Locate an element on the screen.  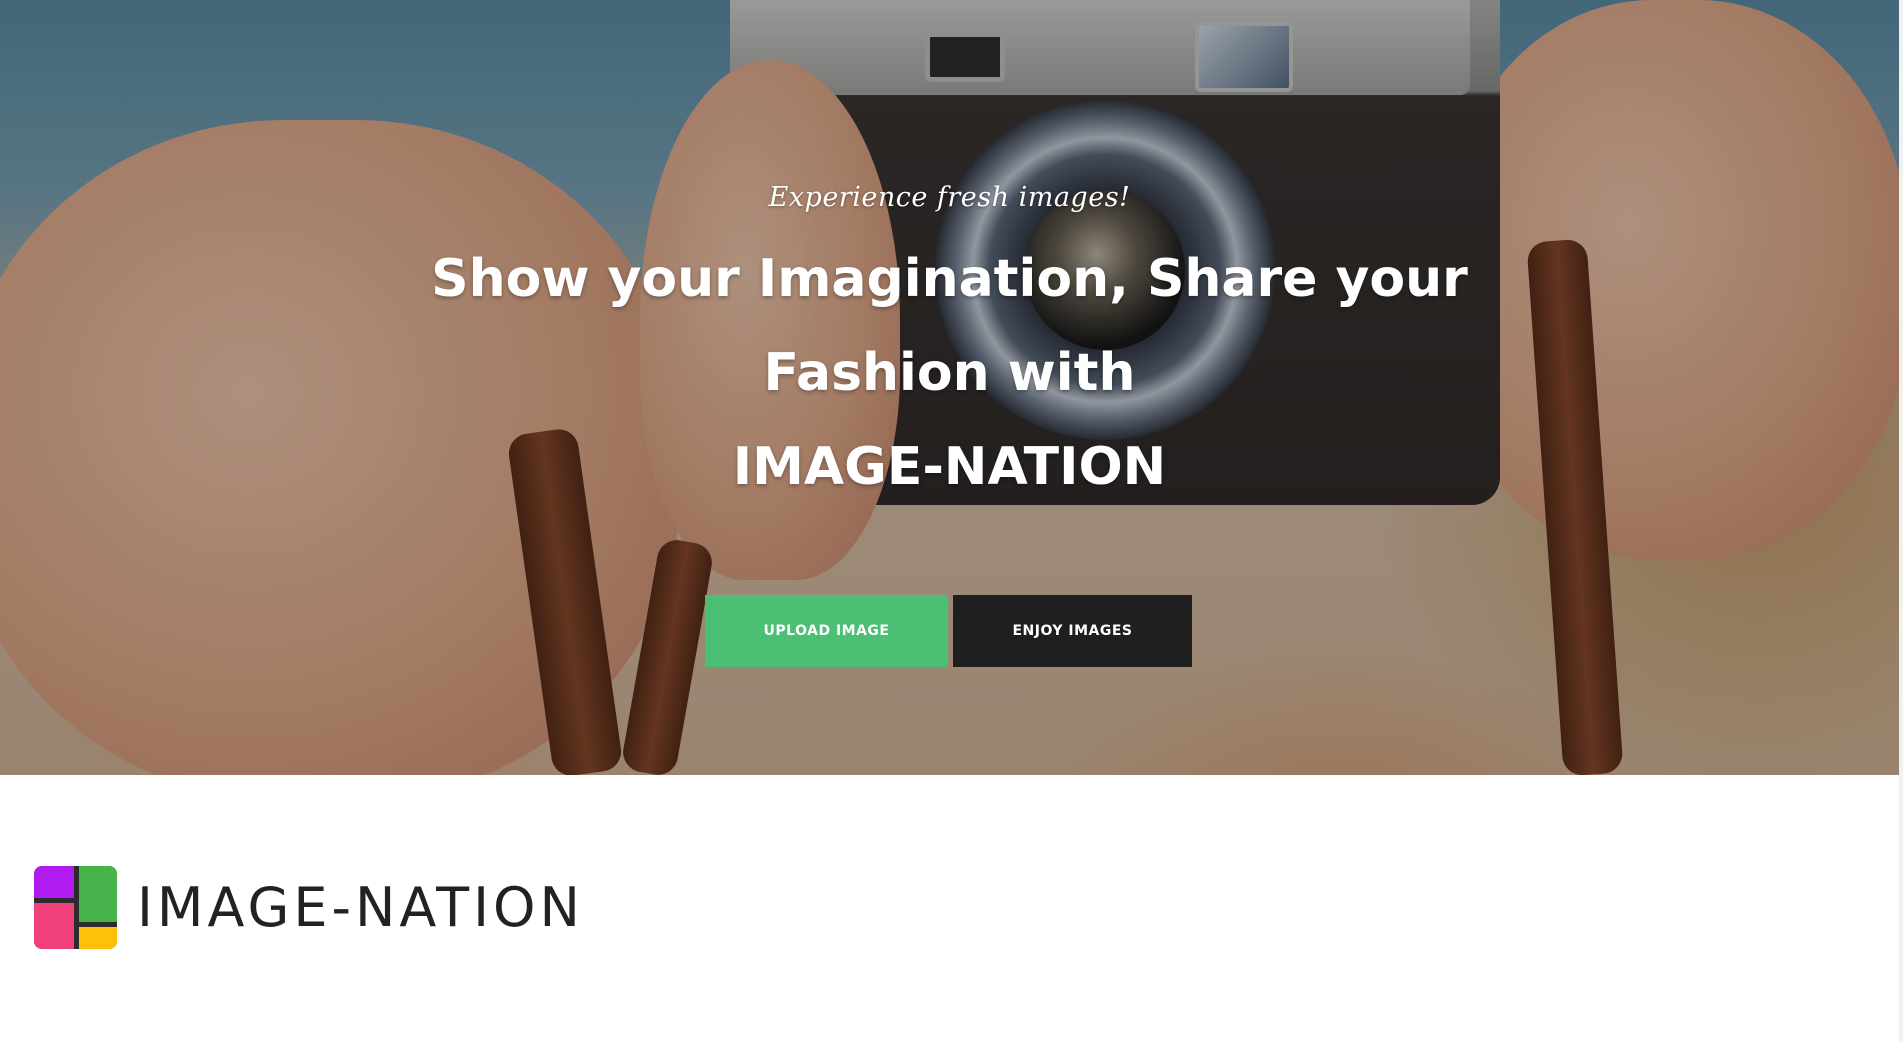
logo-square-pink is located at coordinates (54, 926).